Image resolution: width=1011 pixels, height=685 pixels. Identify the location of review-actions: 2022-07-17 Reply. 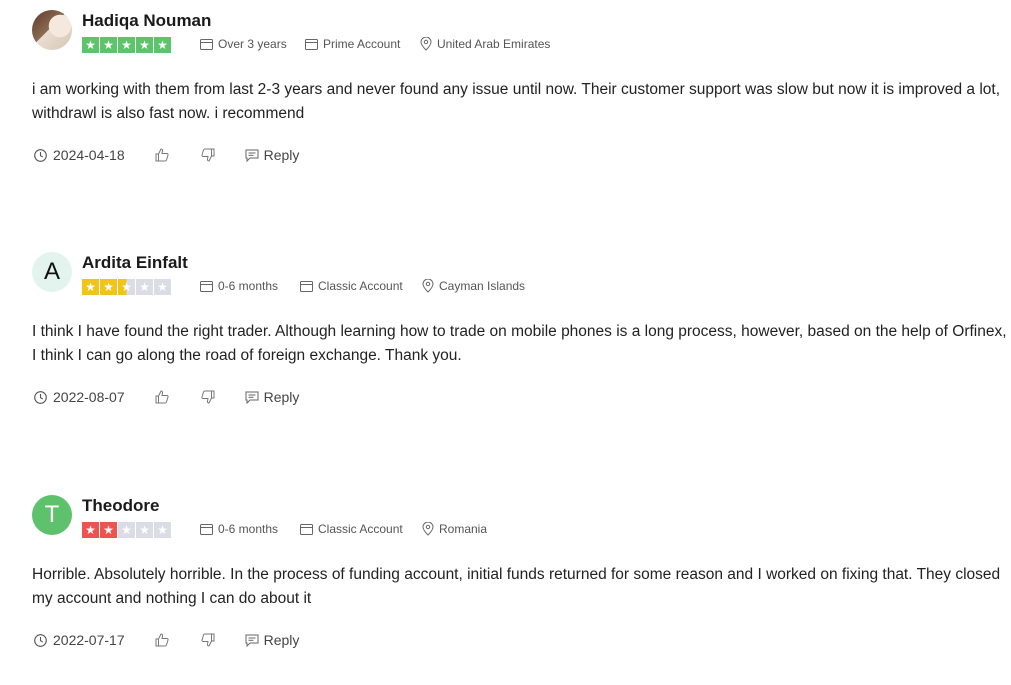
(166, 640).